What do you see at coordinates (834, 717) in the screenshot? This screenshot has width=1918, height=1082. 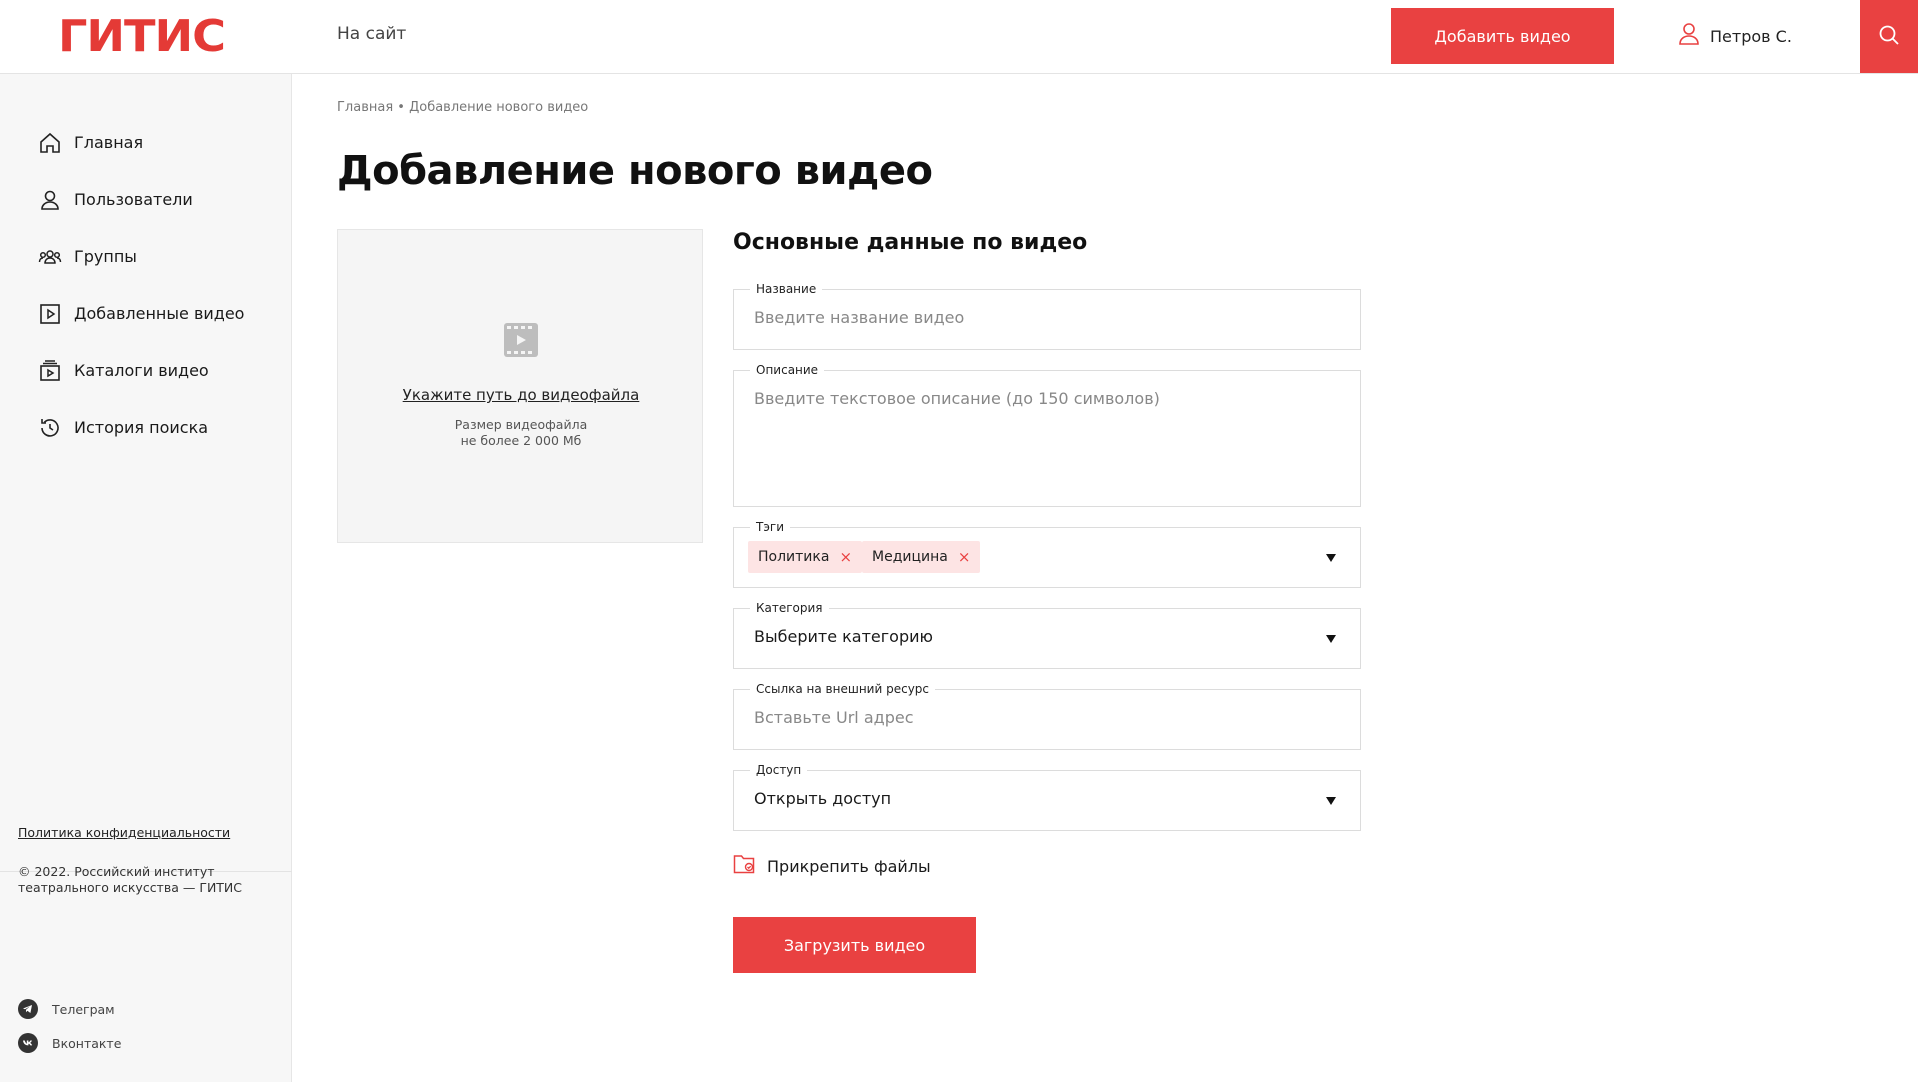 I see `field-placeholder: Вставьте Url адрес` at bounding box center [834, 717].